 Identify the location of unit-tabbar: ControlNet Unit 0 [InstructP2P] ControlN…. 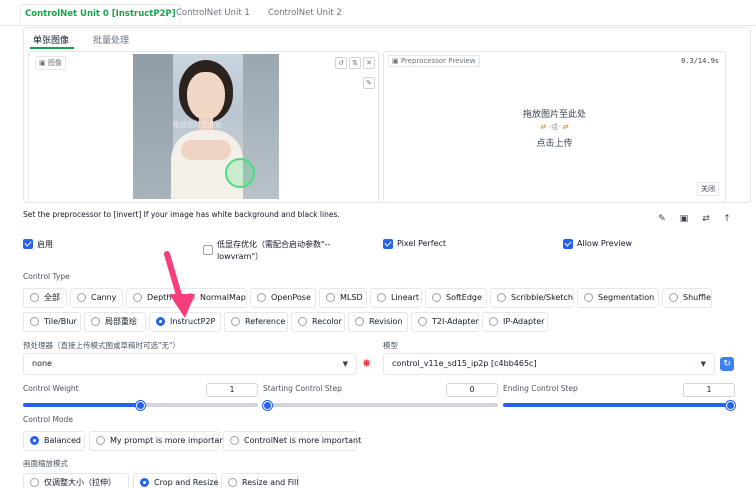
(378, 13).